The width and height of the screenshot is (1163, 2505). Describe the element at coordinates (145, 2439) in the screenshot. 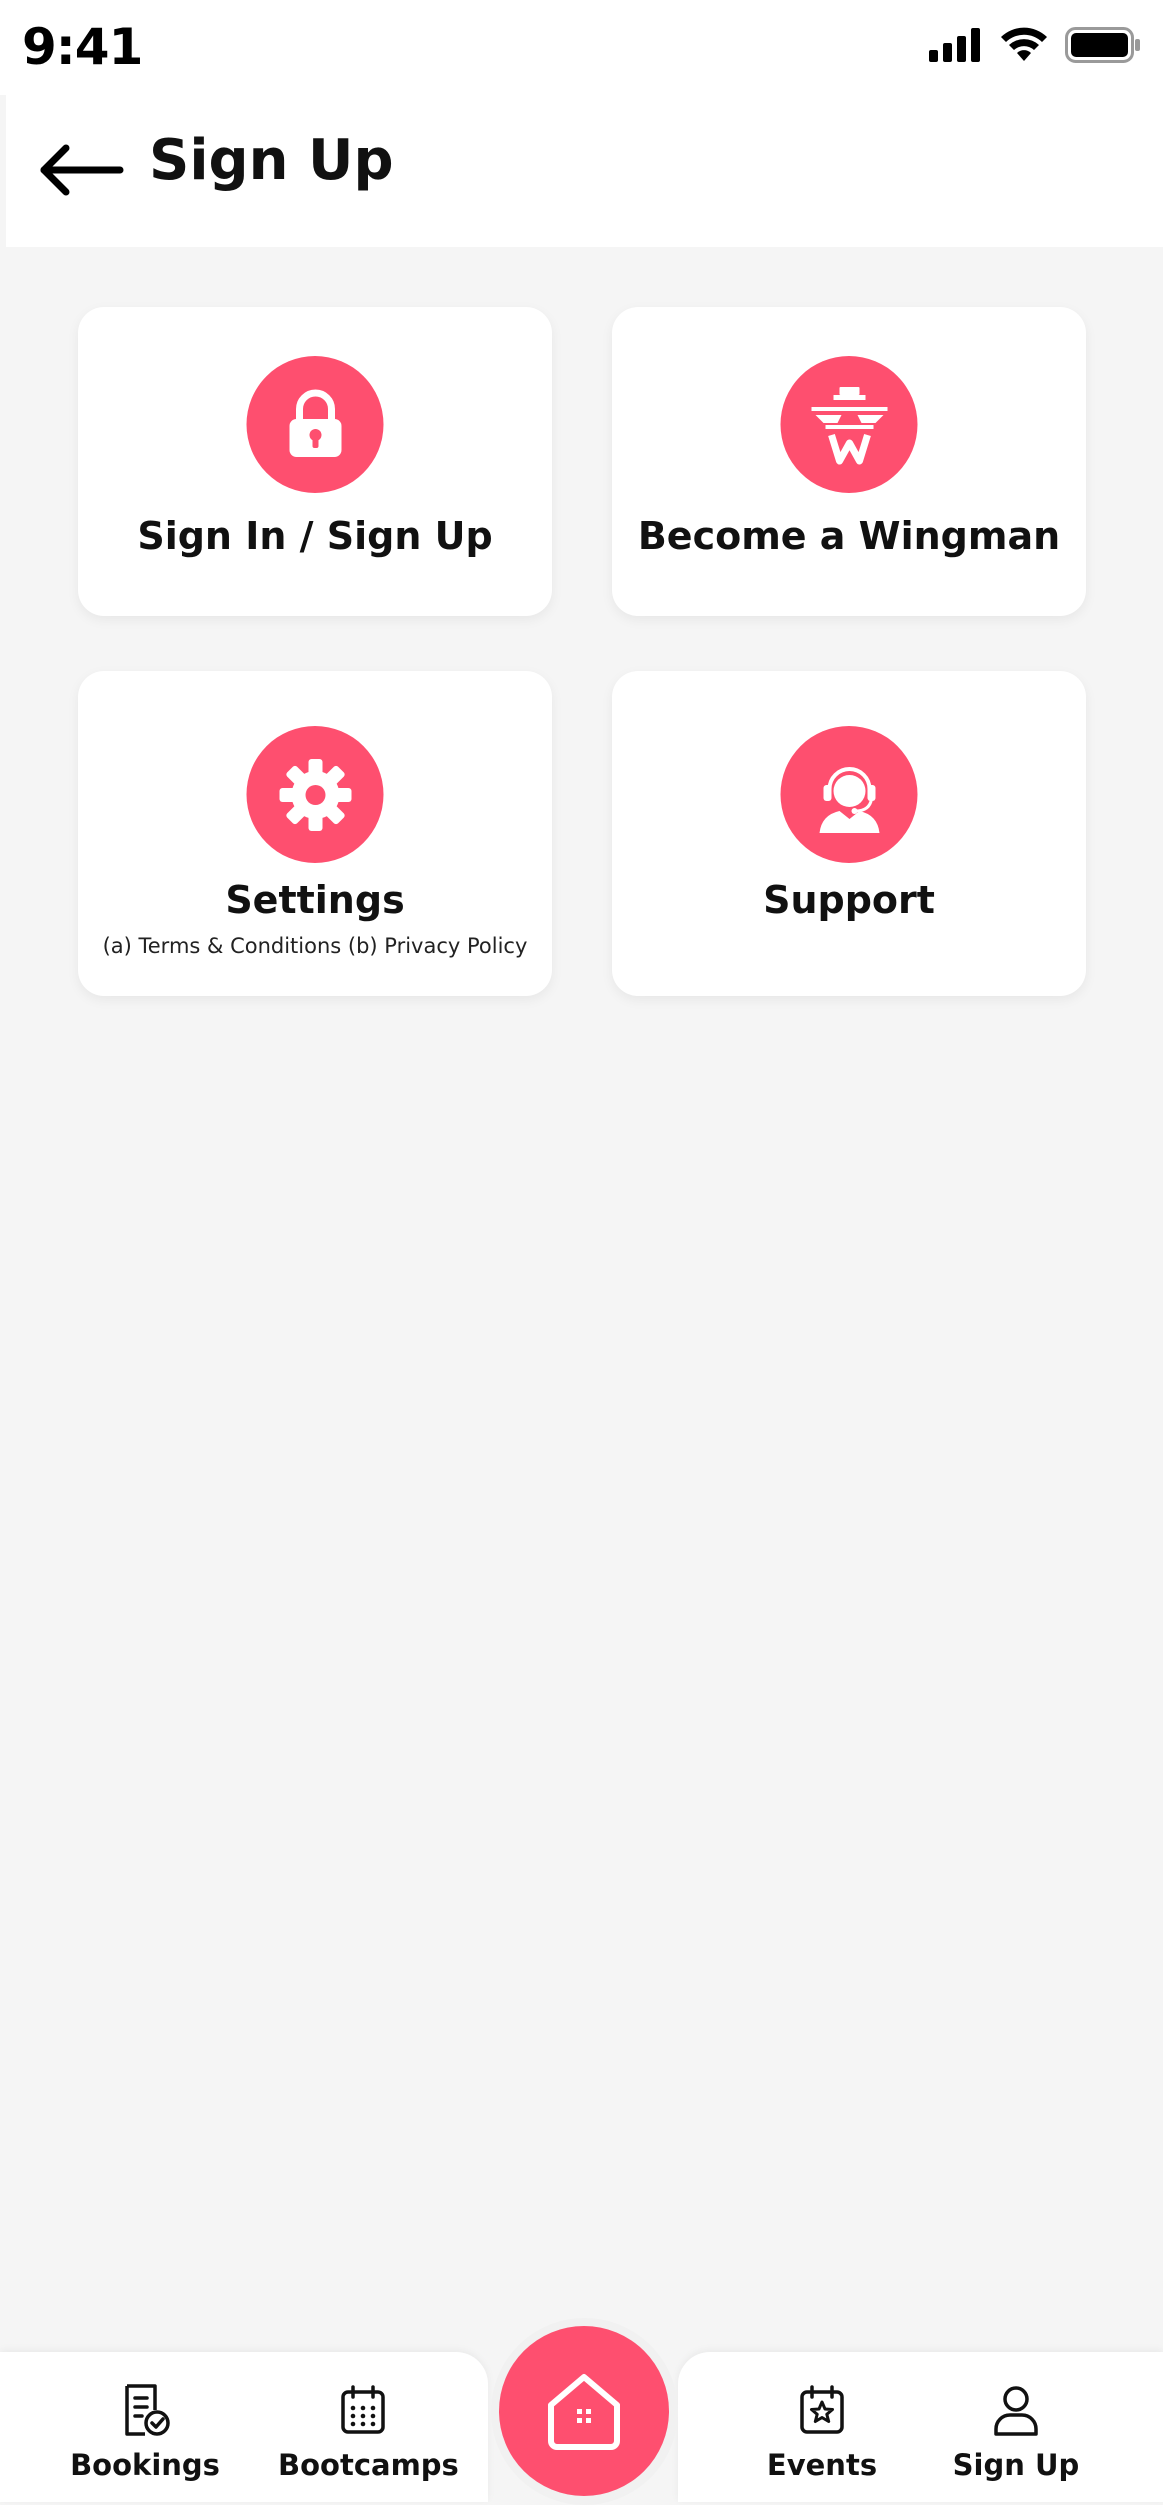

I see `nav-item-bookings: Bookings` at that location.